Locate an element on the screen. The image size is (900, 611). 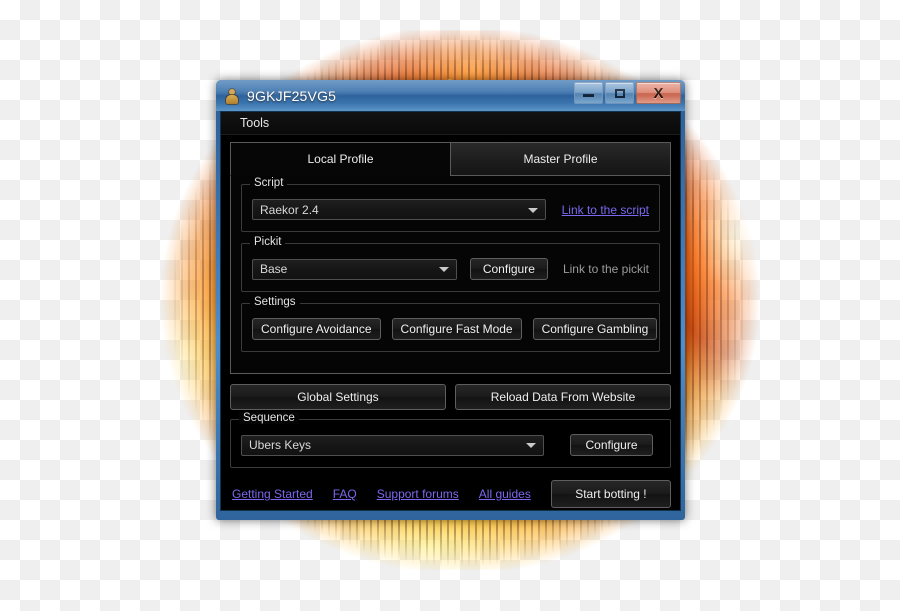
title-bar: 9GKJF25VG5 X is located at coordinates (450, 95).